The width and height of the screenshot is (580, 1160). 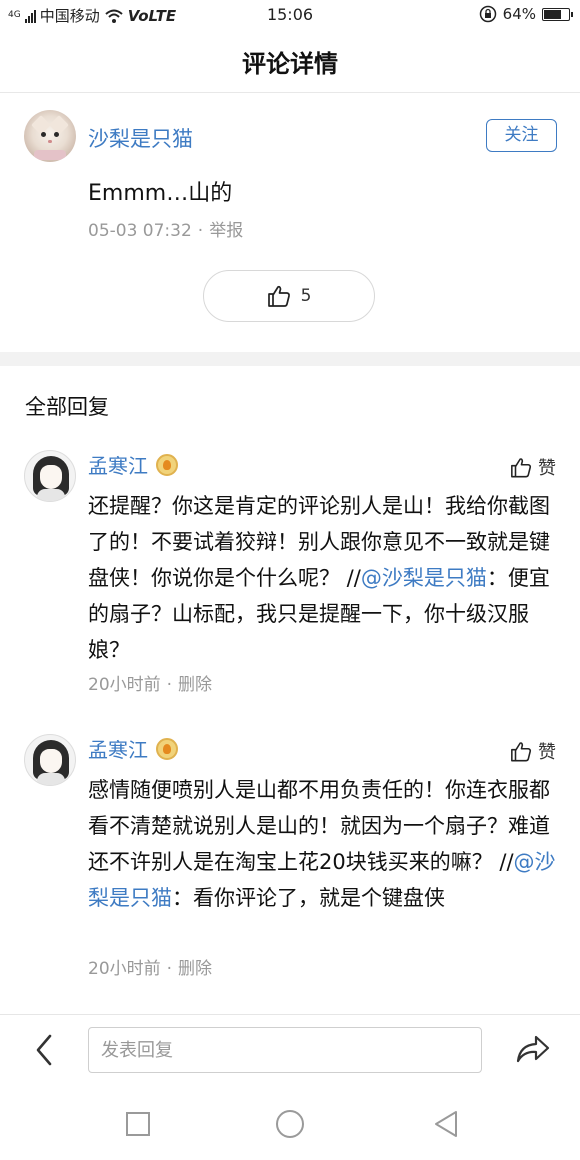 What do you see at coordinates (226, 231) in the screenshot?
I see `report-link: 举报` at bounding box center [226, 231].